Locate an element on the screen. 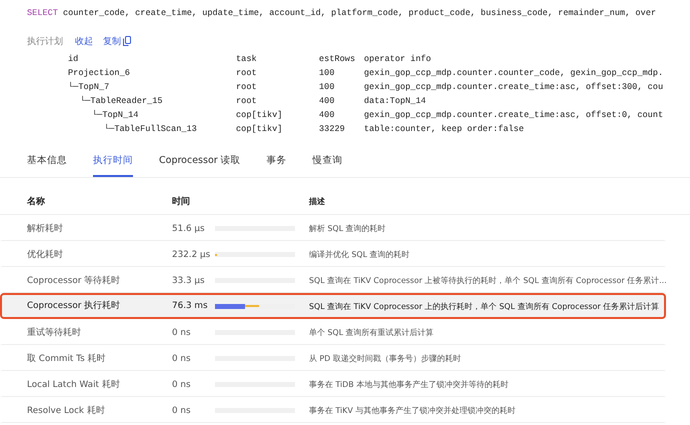 This screenshot has height=425, width=690. table-cell-text: 76.3 ms is located at coordinates (190, 306).